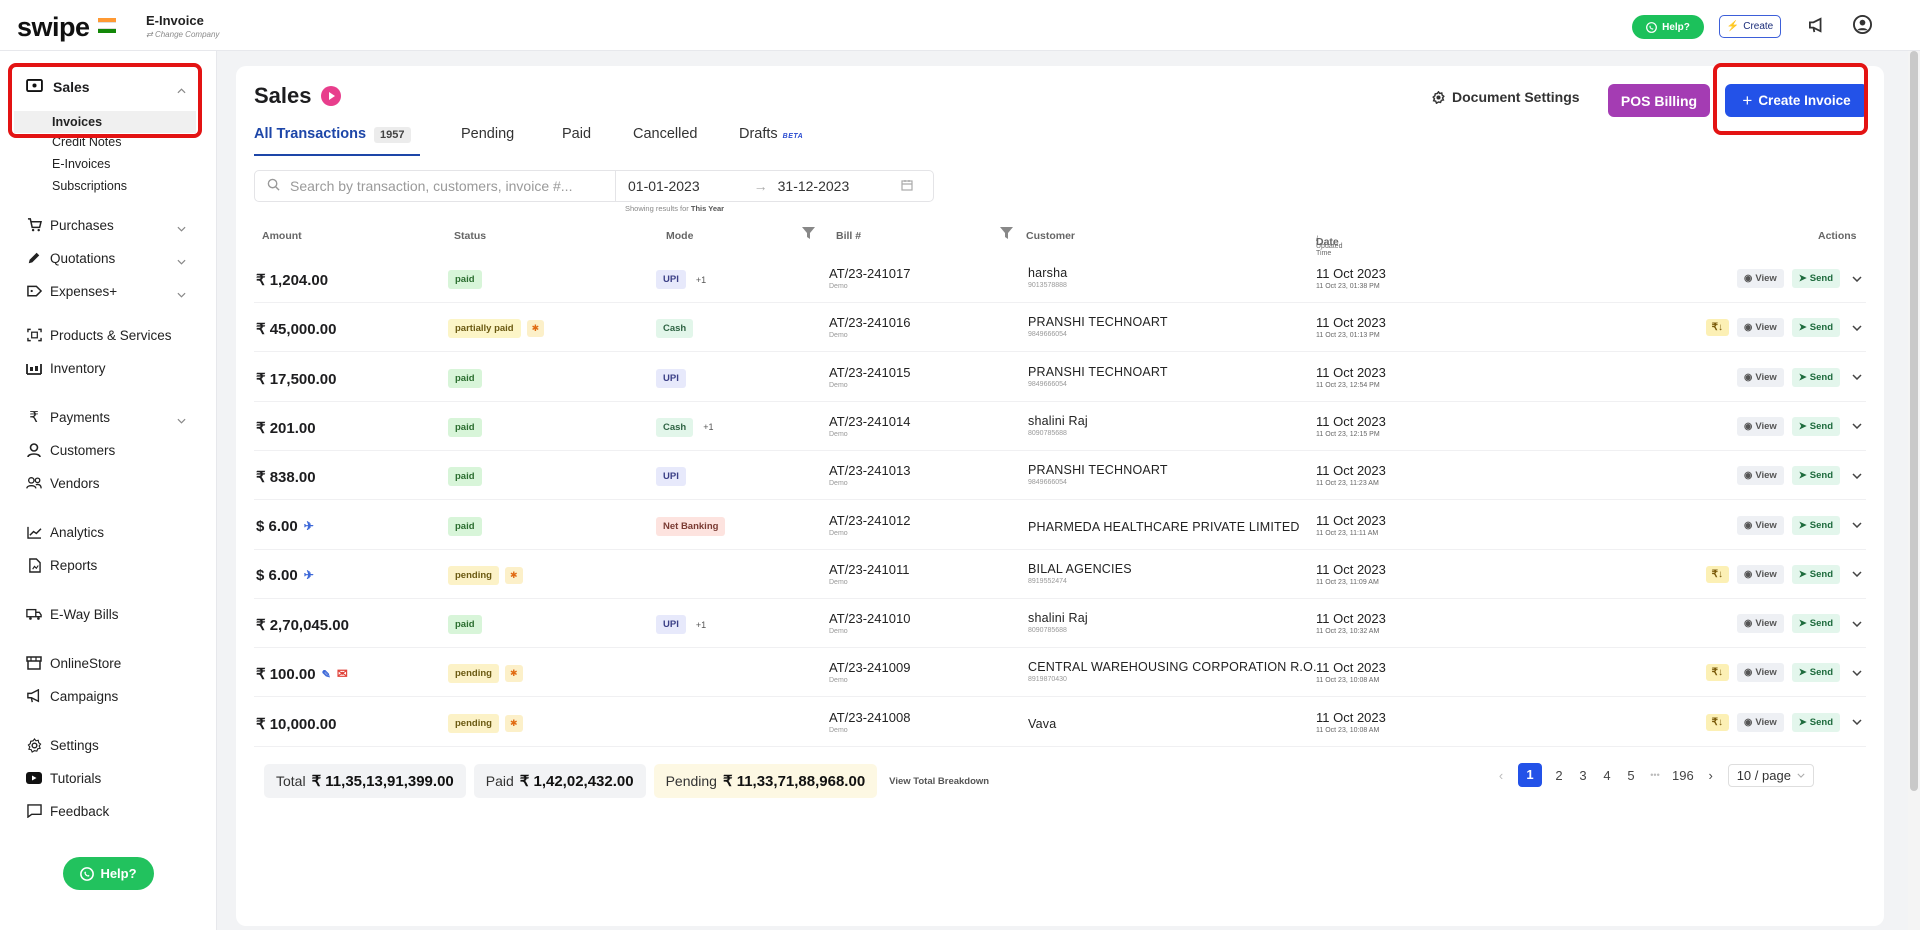 The height and width of the screenshot is (930, 1920). What do you see at coordinates (111, 258) in the screenshot?
I see `sidebar-item-quotations: Quotations` at bounding box center [111, 258].